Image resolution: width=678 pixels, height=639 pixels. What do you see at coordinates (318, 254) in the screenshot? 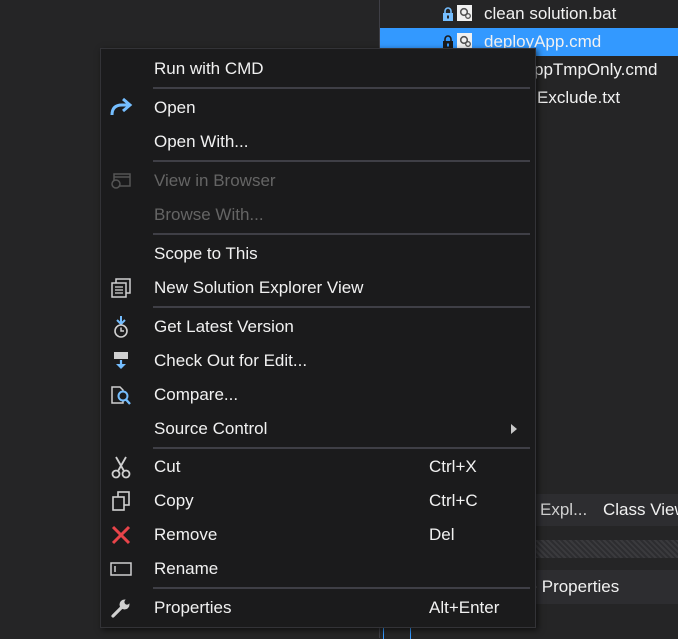
I see `menu-item-scope-to-this: Scope to This` at bounding box center [318, 254].